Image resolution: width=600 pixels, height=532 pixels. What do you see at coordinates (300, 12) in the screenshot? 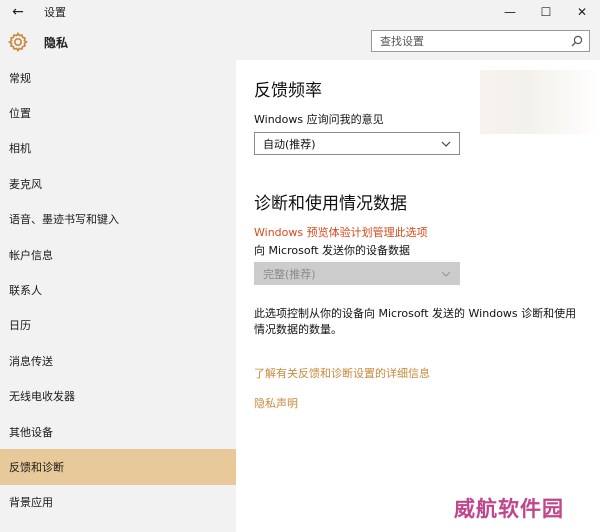
I see `title-bar: ← 设置 — ☐ ✕` at bounding box center [300, 12].